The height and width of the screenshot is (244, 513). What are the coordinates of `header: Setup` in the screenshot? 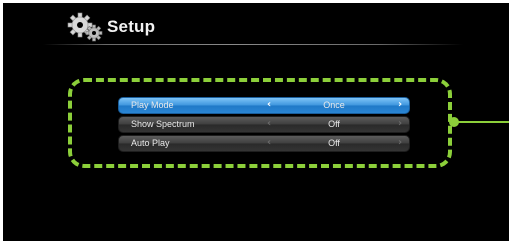 It's located at (111, 27).